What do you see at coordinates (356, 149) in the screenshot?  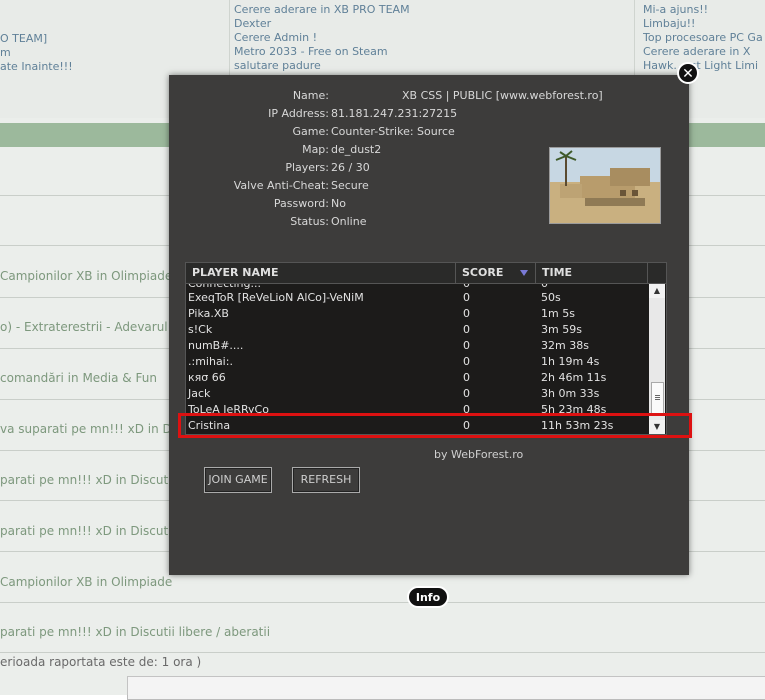 I see `map-value: de_dust2` at bounding box center [356, 149].